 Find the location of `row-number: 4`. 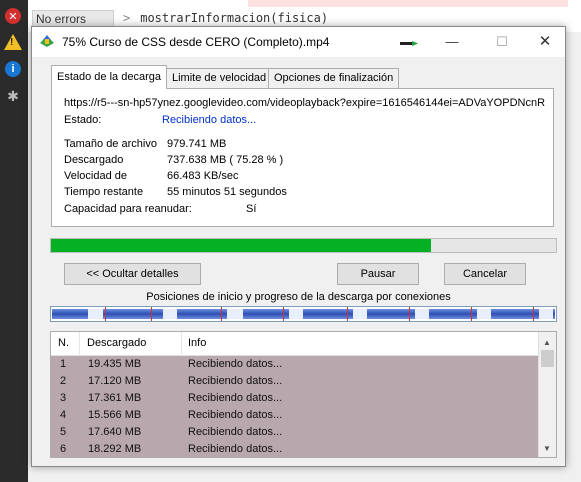

row-number: 4 is located at coordinates (63, 415).